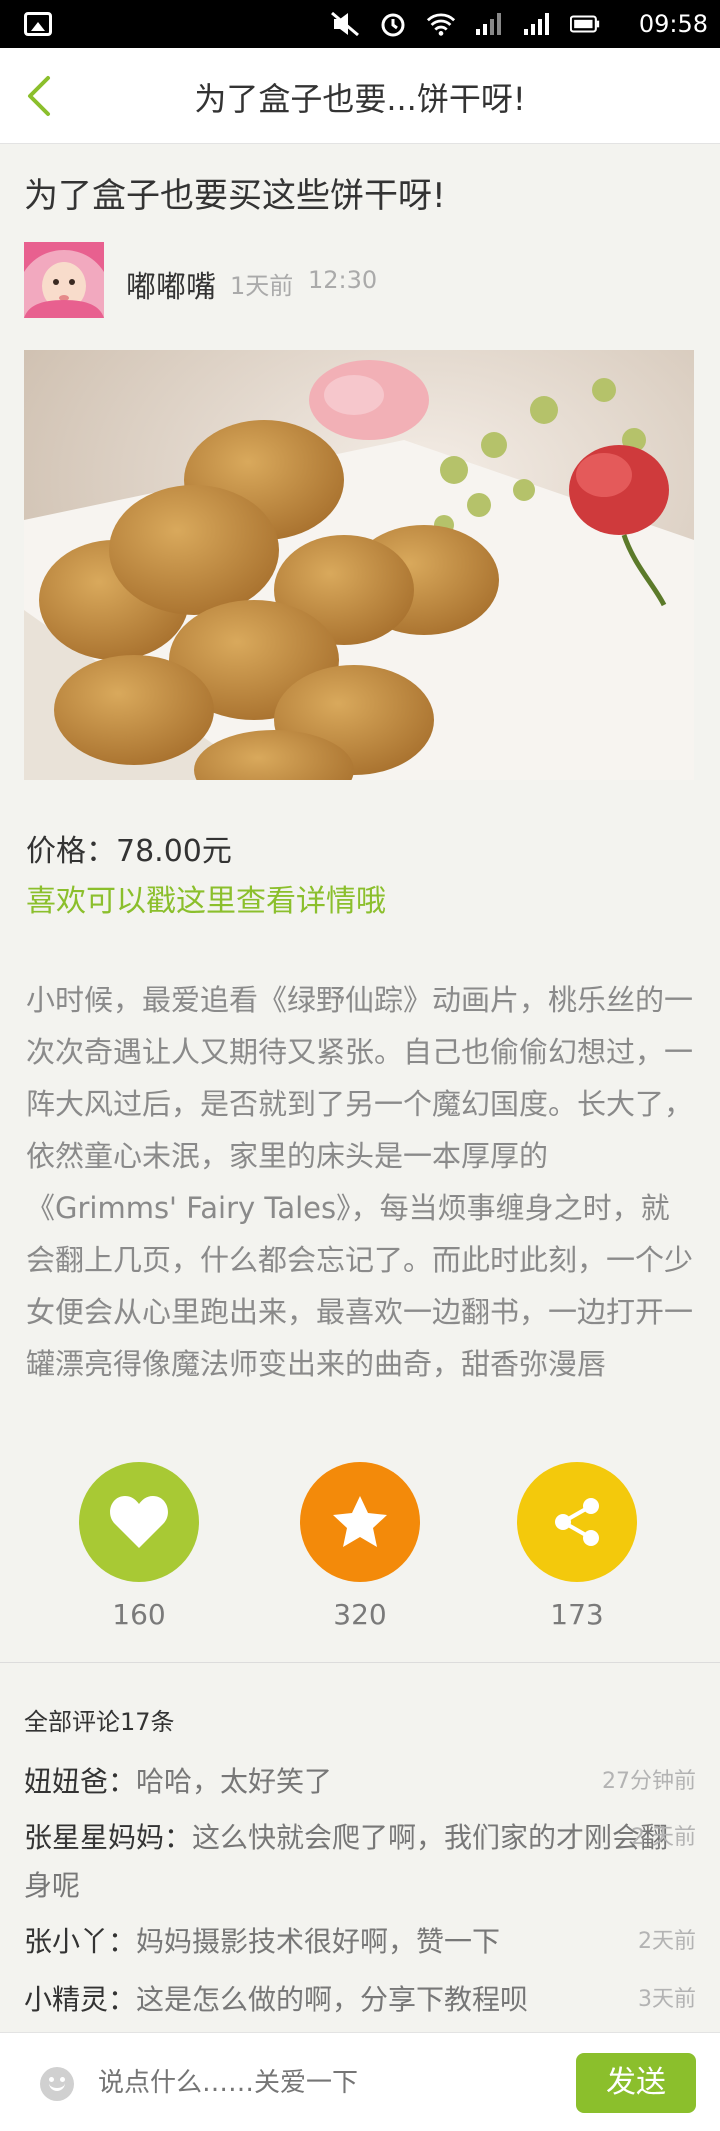  I want to click on mute-icon, so click(345, 24).